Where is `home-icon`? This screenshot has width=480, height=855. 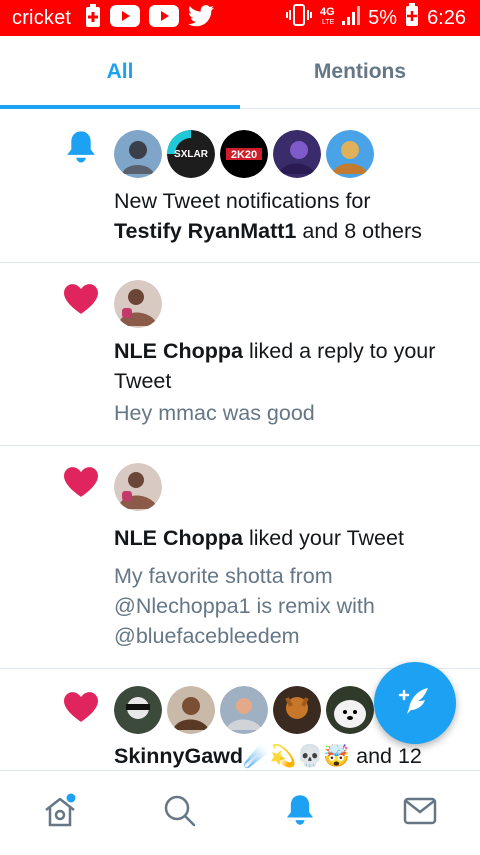
home-icon is located at coordinates (60, 813).